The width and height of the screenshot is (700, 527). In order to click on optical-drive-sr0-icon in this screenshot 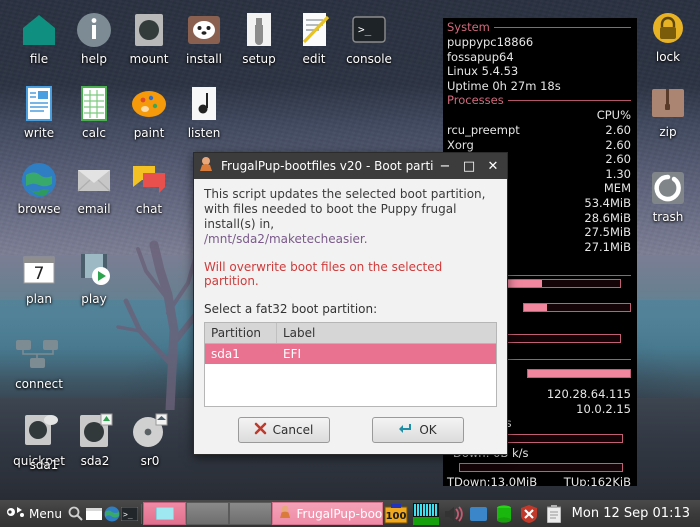, I will do `click(150, 432)`.